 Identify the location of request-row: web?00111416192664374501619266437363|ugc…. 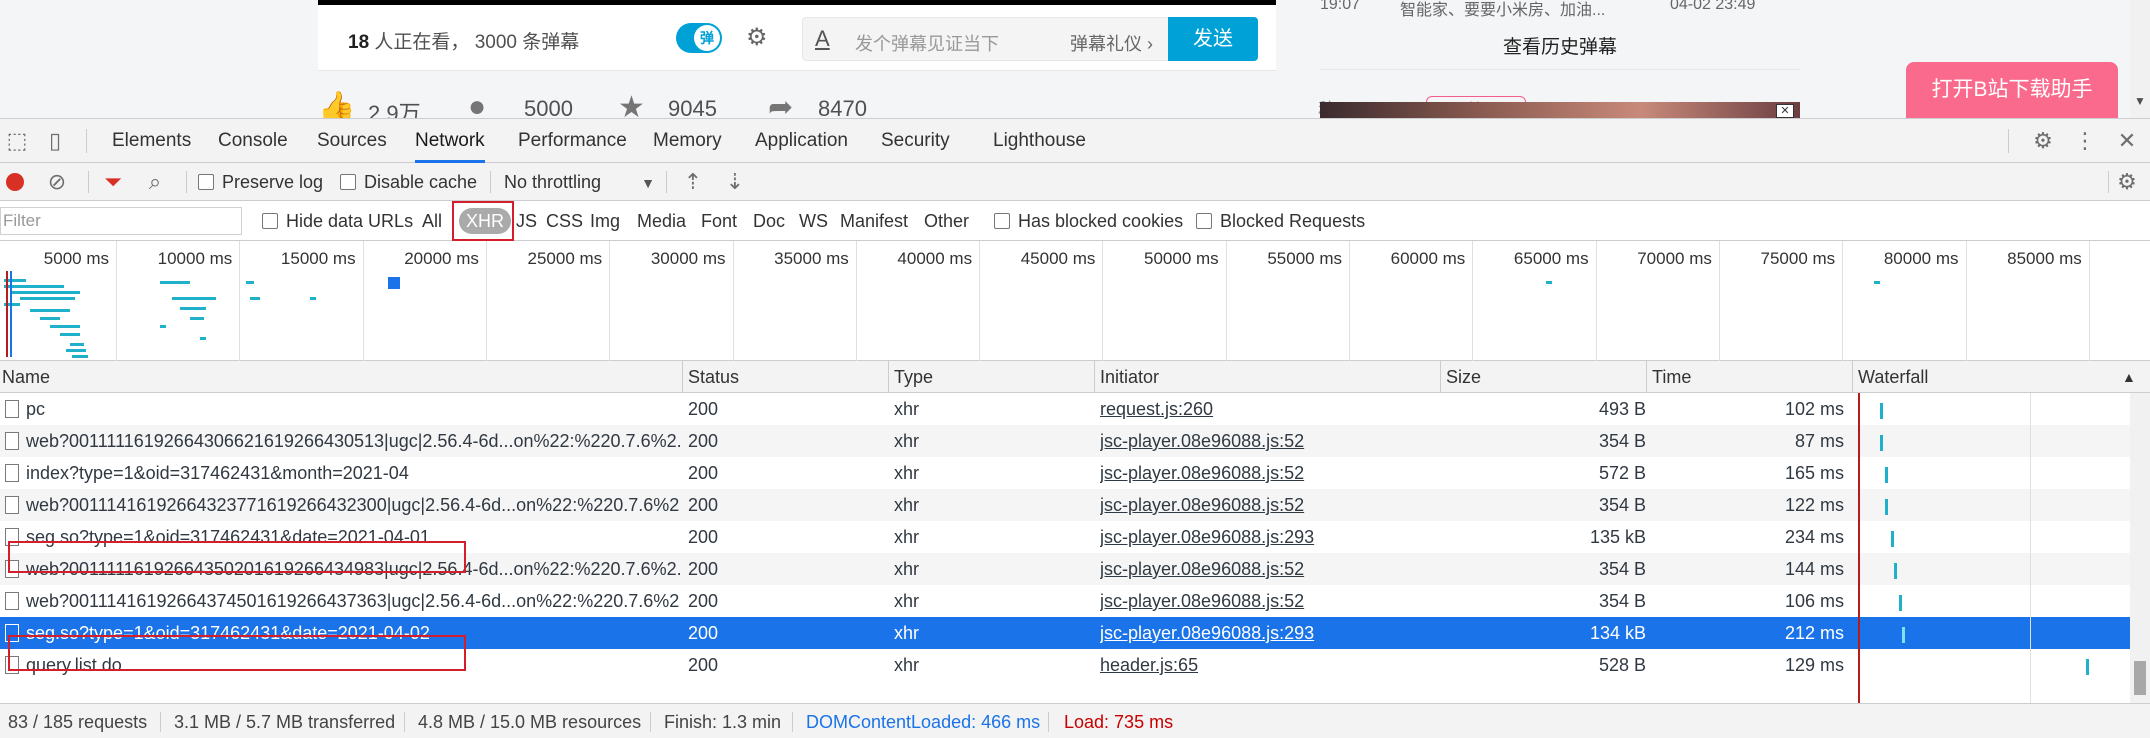
(1065, 601).